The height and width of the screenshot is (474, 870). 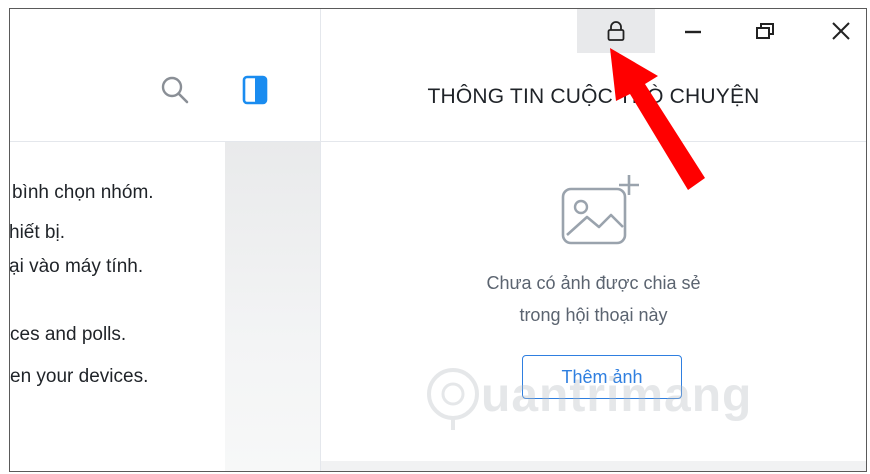 What do you see at coordinates (657, 119) in the screenshot?
I see `red-arrow-annotation` at bounding box center [657, 119].